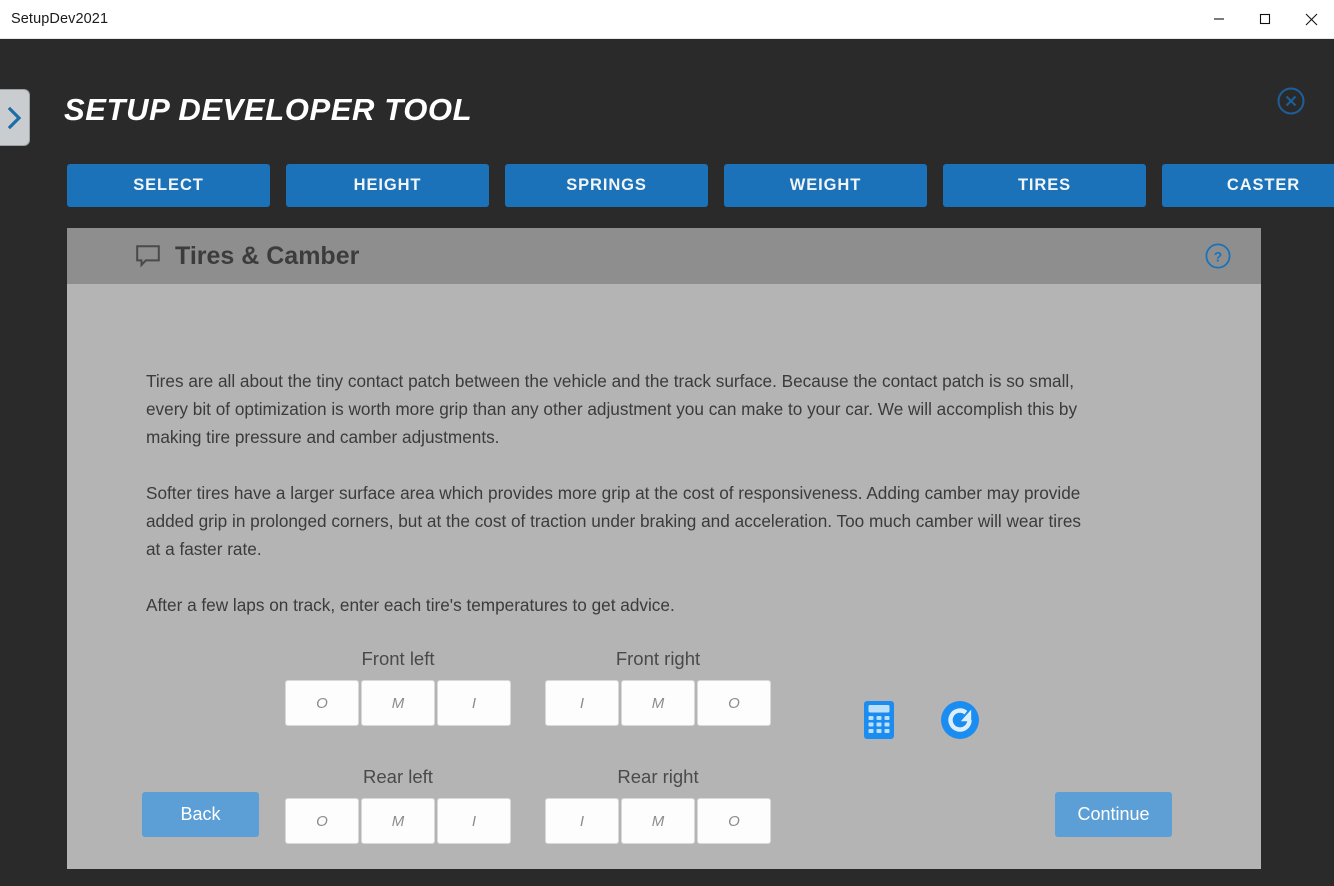  What do you see at coordinates (1113, 814) in the screenshot?
I see `continue-button: Continue` at bounding box center [1113, 814].